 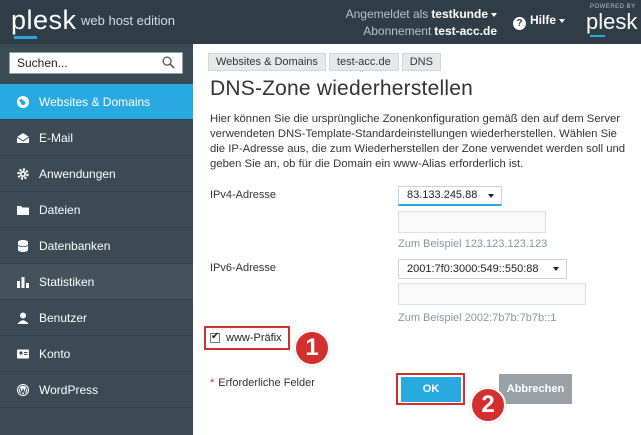 What do you see at coordinates (519, 23) in the screenshot?
I see `question-icon: ?` at bounding box center [519, 23].